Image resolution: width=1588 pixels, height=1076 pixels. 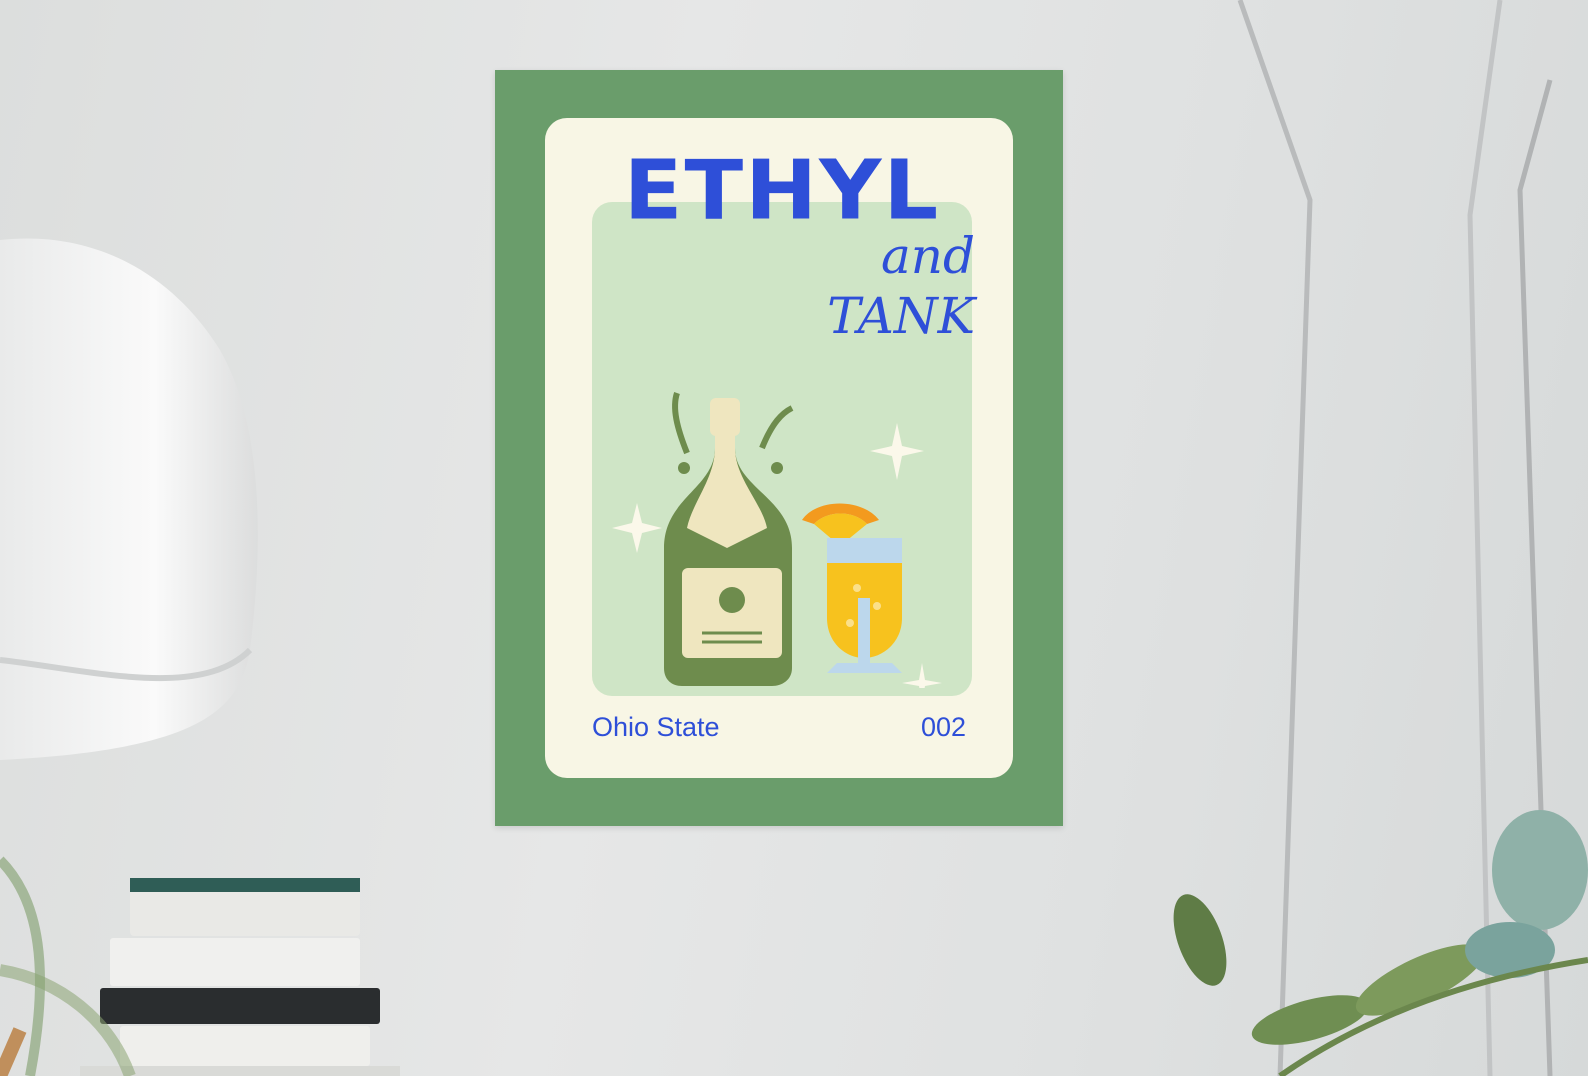 What do you see at coordinates (1380, 943) in the screenshot?
I see `plant-right` at bounding box center [1380, 943].